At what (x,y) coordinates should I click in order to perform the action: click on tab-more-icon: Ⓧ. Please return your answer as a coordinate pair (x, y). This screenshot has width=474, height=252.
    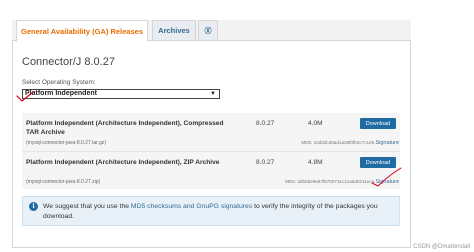
    Looking at the image, I should click on (208, 30).